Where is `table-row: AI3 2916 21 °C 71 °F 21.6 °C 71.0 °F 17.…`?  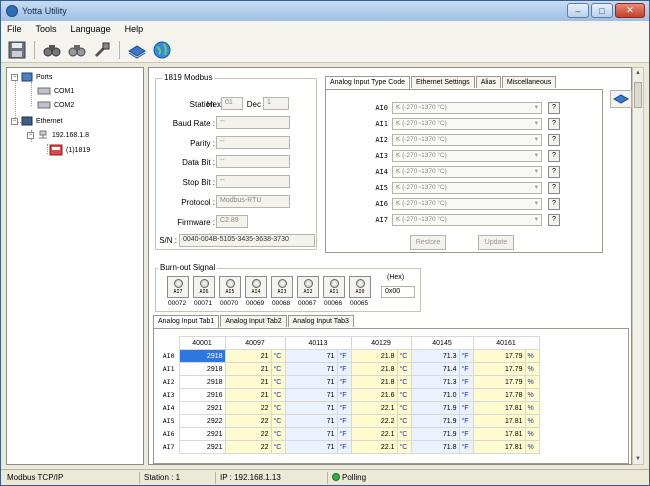 table-row: AI3 2916 21 °C 71 °F 21.6 °C 71.0 °F 17.… is located at coordinates (349, 395).